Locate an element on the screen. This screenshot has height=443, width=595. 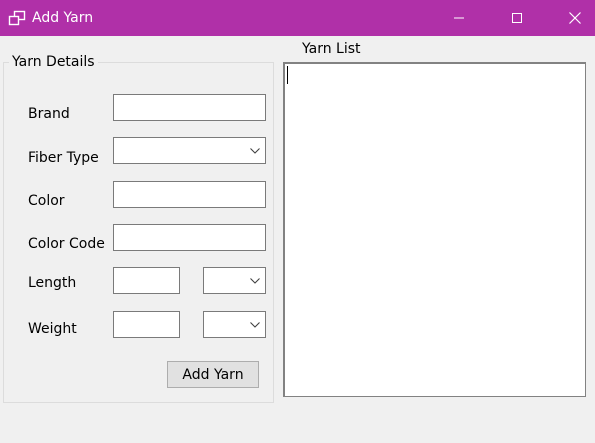
length-label: Length is located at coordinates (52, 283).